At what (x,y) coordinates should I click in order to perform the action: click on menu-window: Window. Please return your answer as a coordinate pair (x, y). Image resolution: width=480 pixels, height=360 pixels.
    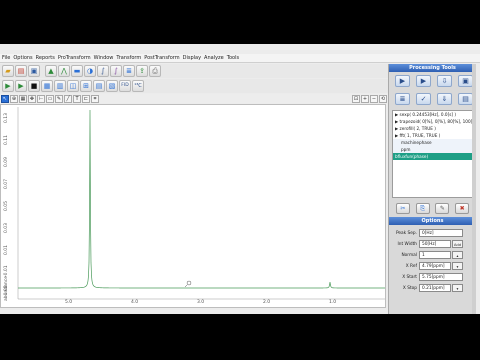
    Looking at the image, I should click on (104, 58).